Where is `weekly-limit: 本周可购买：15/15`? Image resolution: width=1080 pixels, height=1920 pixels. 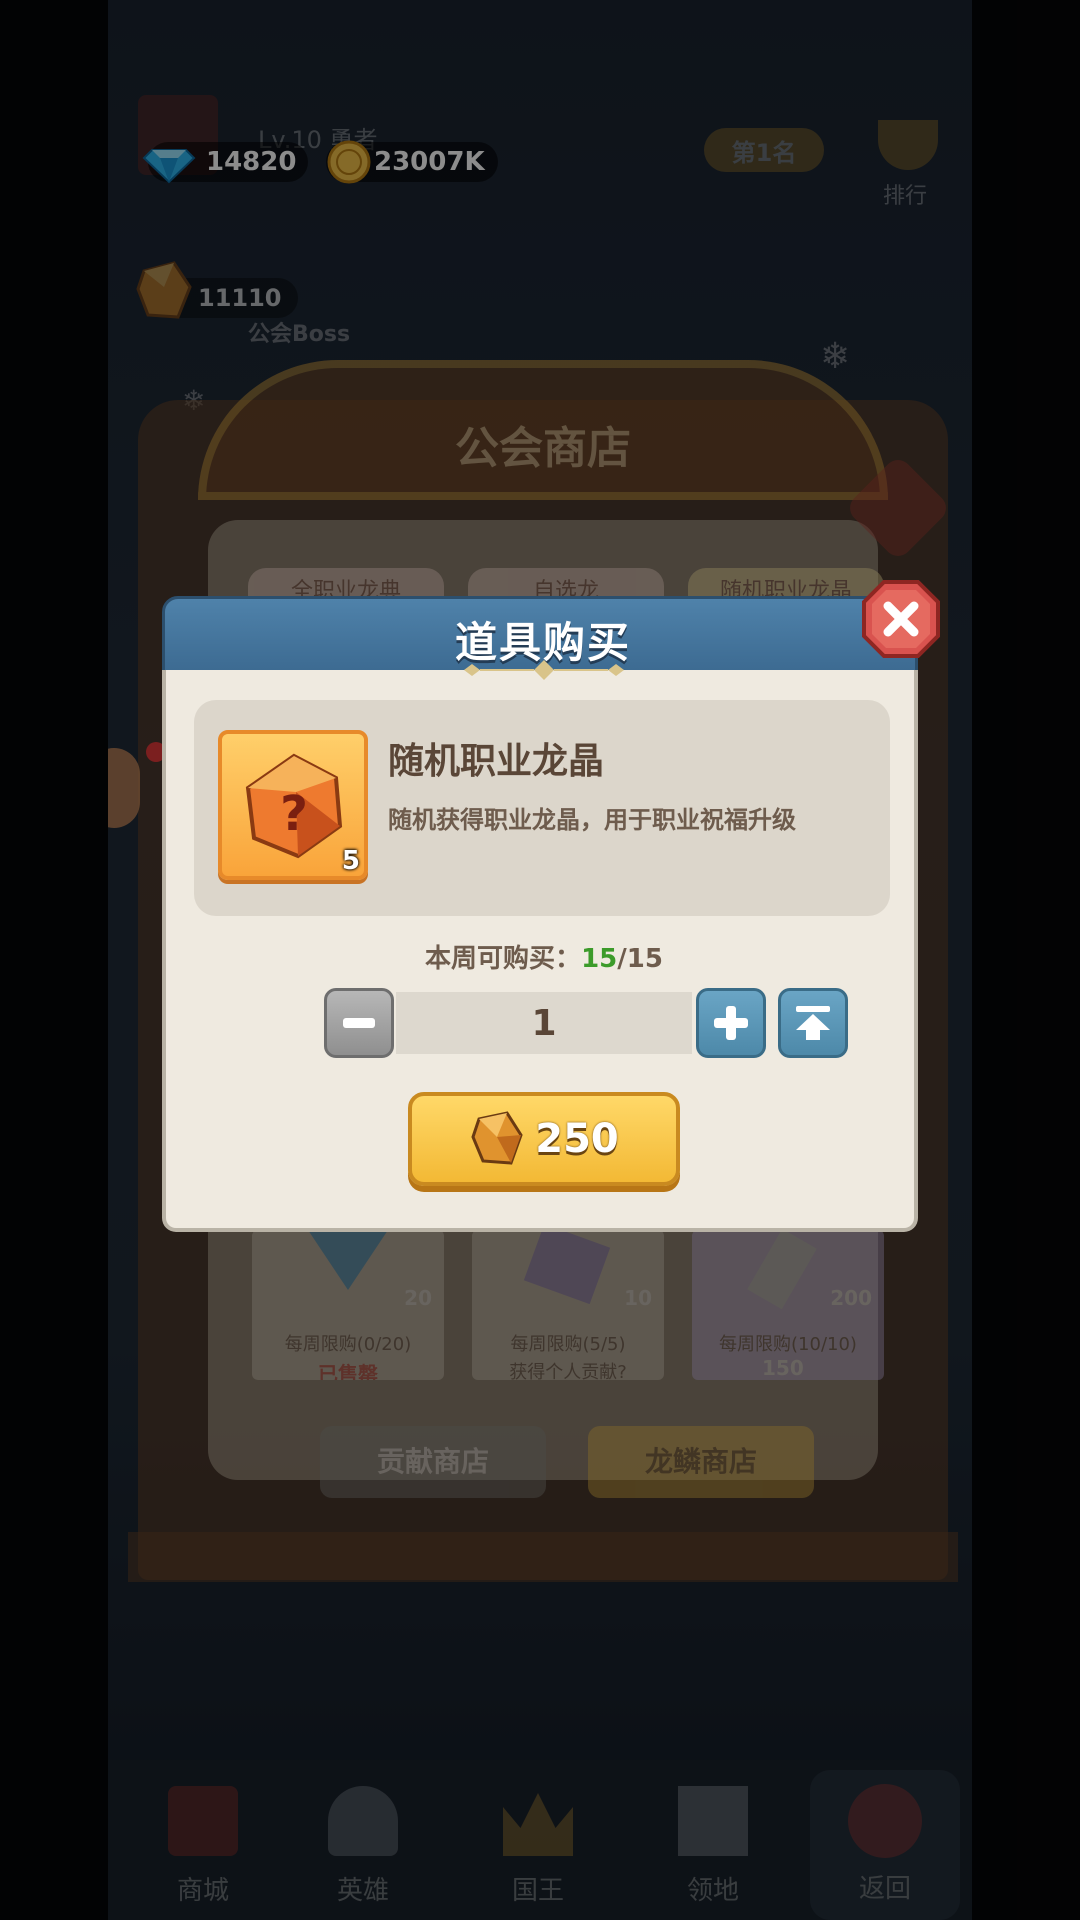 weekly-limit: 本周可购买：15/15 is located at coordinates (544, 956).